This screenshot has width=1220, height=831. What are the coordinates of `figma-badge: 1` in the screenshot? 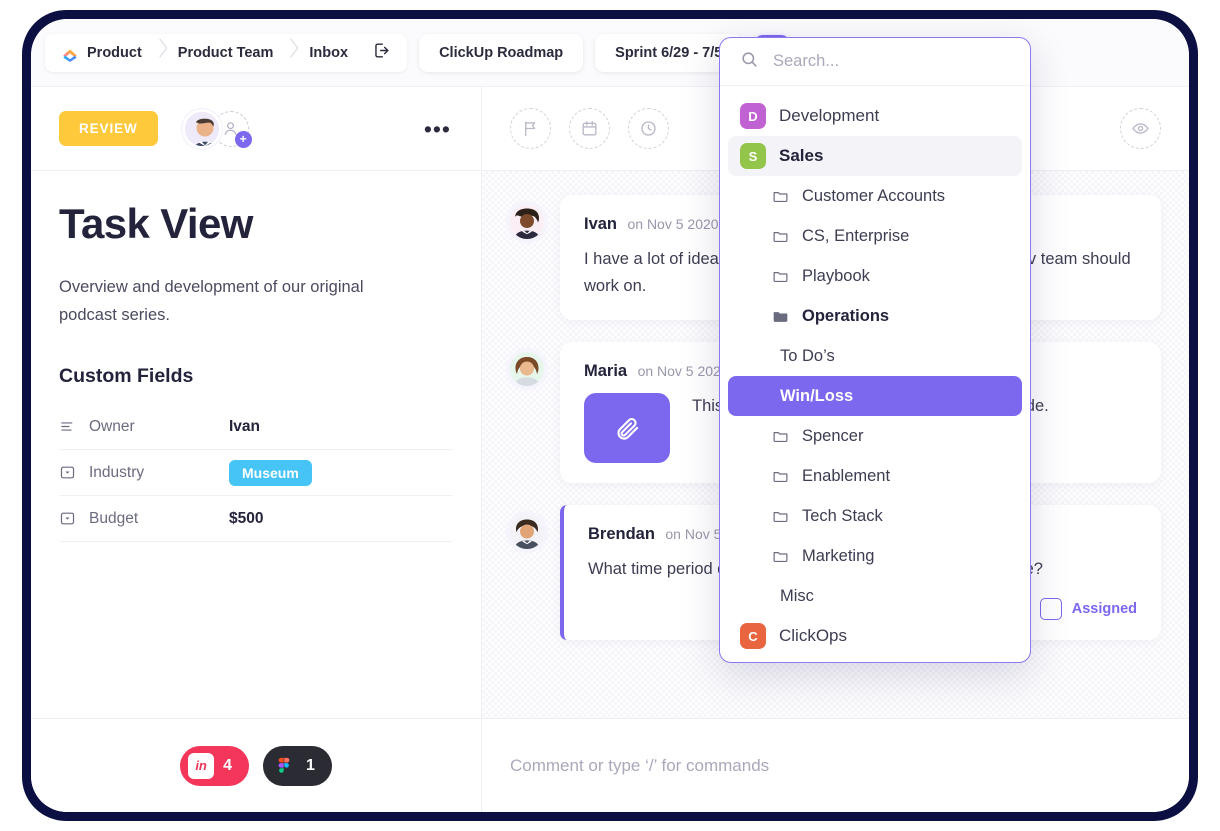 It's located at (297, 765).